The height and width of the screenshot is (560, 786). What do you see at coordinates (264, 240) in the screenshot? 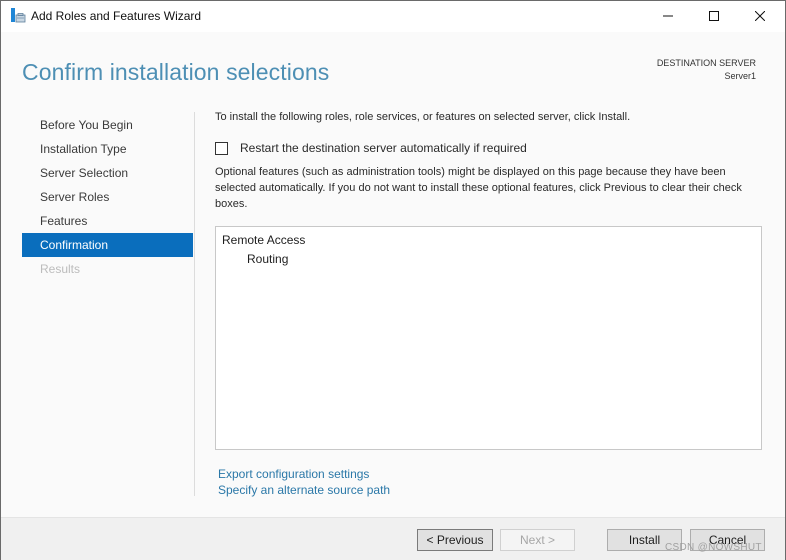
I see `selection-item: Remote Access` at bounding box center [264, 240].